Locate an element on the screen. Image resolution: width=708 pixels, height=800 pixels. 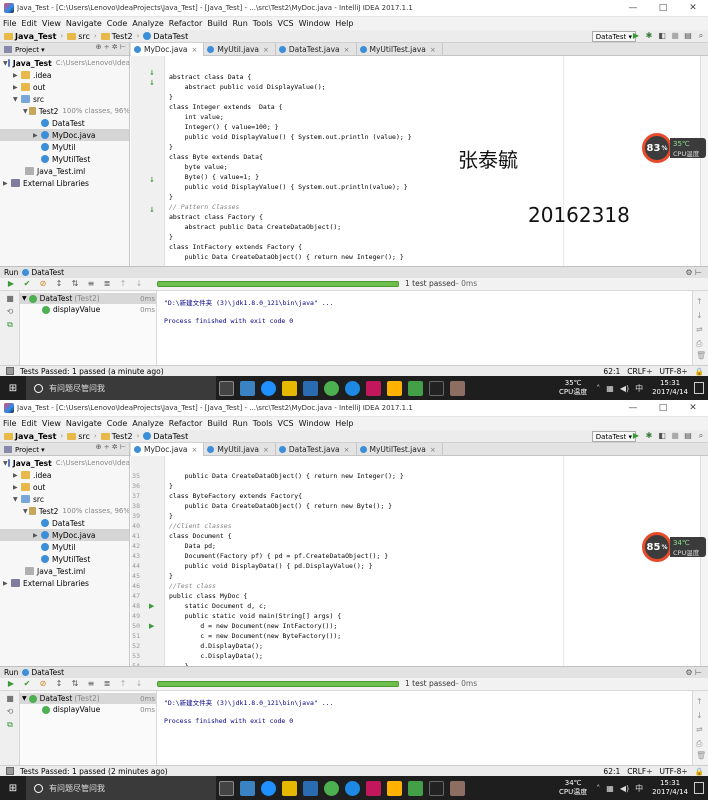
edge-icon is located at coordinates (268, 388).